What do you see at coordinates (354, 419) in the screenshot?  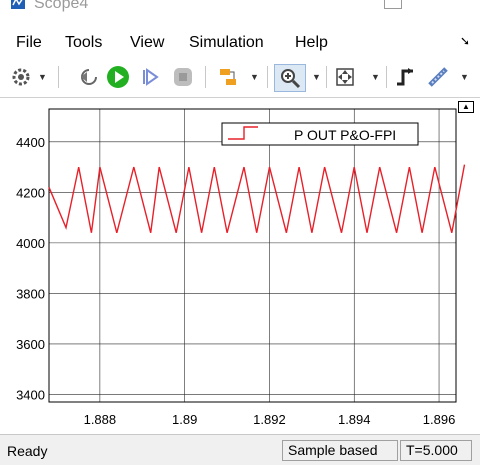 I see `x-tick-label: 1.894` at bounding box center [354, 419].